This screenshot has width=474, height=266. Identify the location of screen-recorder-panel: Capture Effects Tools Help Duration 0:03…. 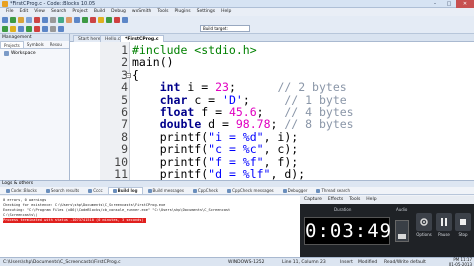
(387, 226).